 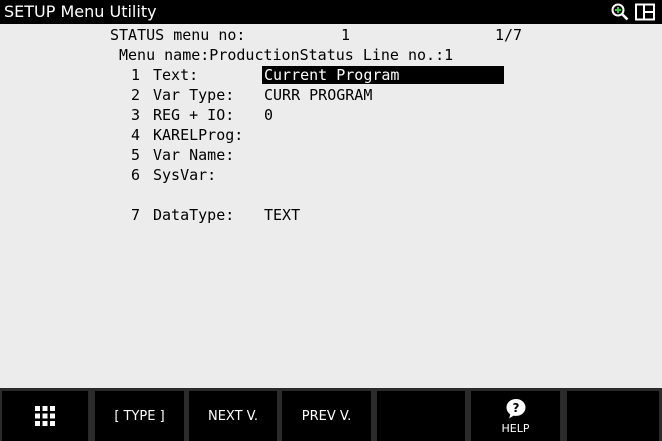 I want to click on item-label-datatype: DataType:, so click(x=194, y=215).